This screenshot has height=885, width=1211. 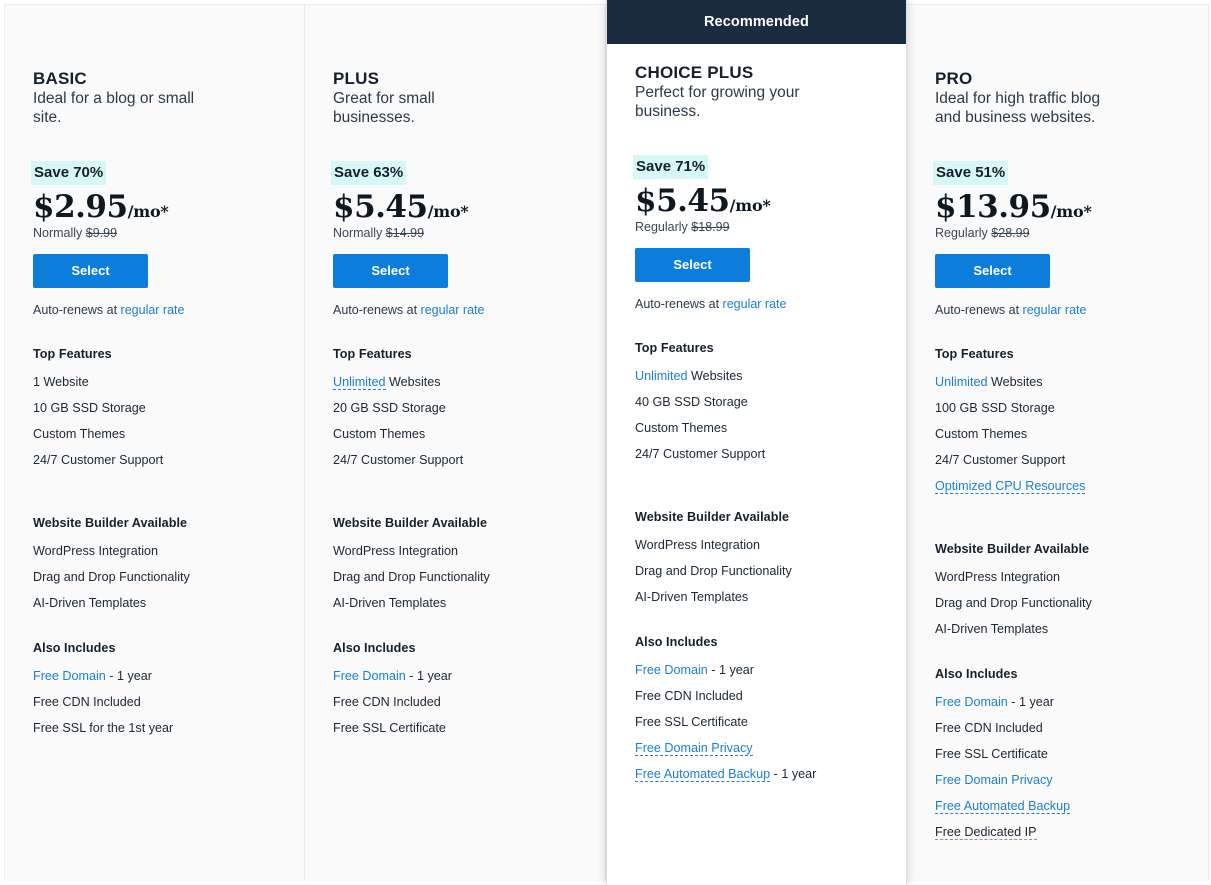 What do you see at coordinates (89, 408) in the screenshot?
I see `feature-text: 10 GB SSD Storage` at bounding box center [89, 408].